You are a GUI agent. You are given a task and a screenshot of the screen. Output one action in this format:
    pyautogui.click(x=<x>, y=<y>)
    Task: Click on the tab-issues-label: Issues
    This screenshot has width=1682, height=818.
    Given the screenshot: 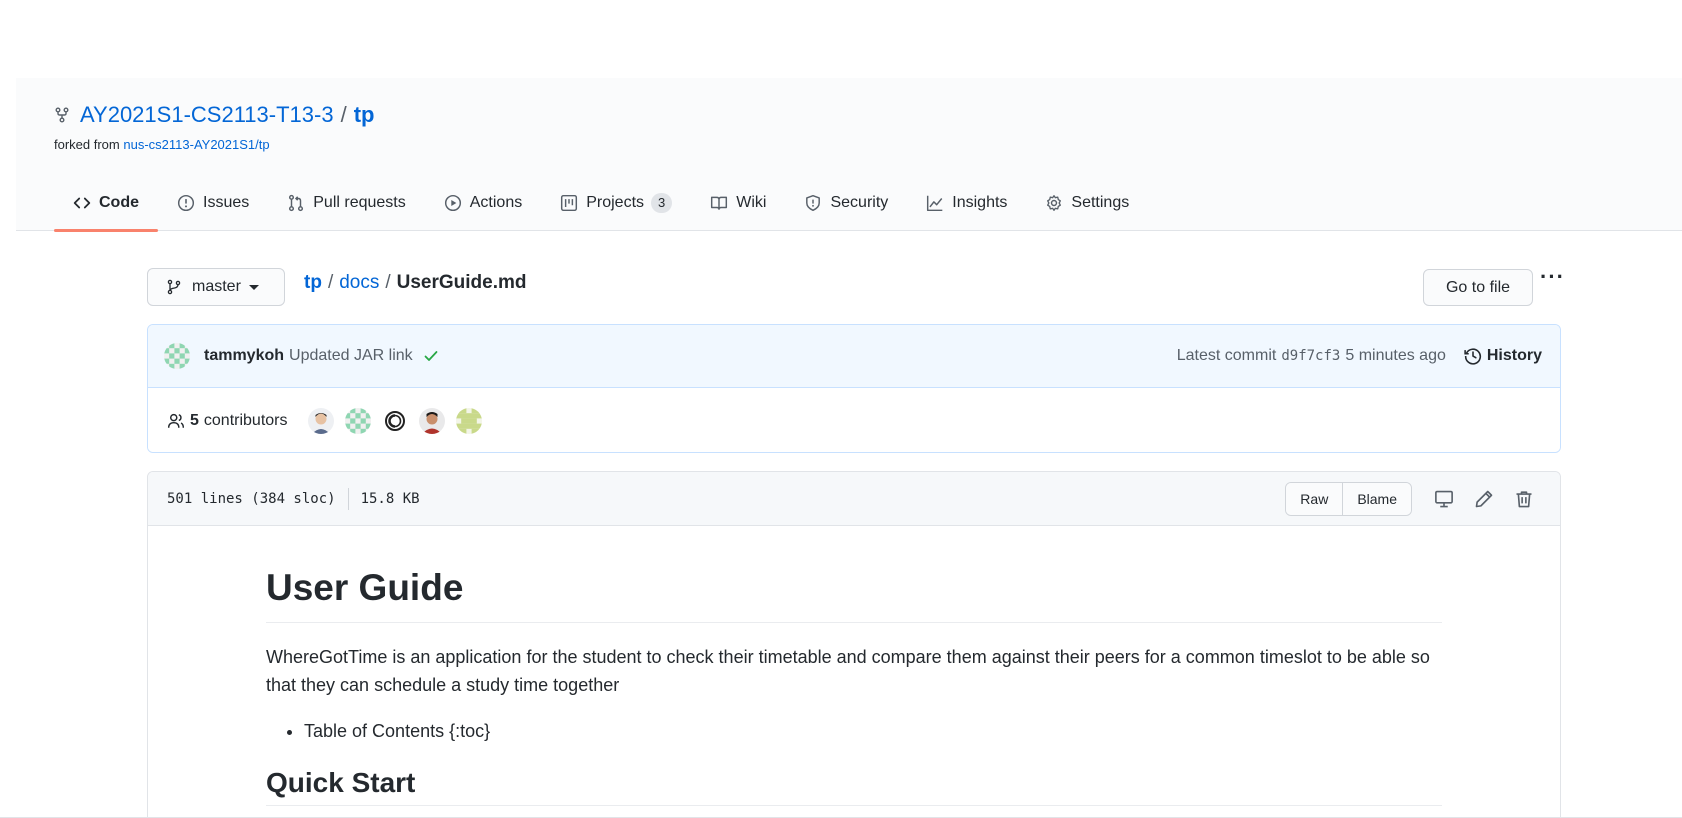 What is the action you would take?
    pyautogui.click(x=226, y=202)
    